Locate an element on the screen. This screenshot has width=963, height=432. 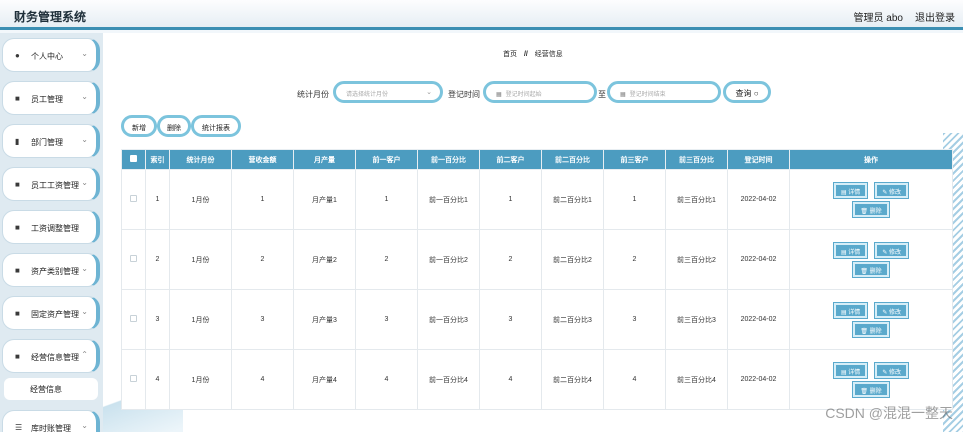
column-header: 前三客户 is located at coordinates (634, 159).